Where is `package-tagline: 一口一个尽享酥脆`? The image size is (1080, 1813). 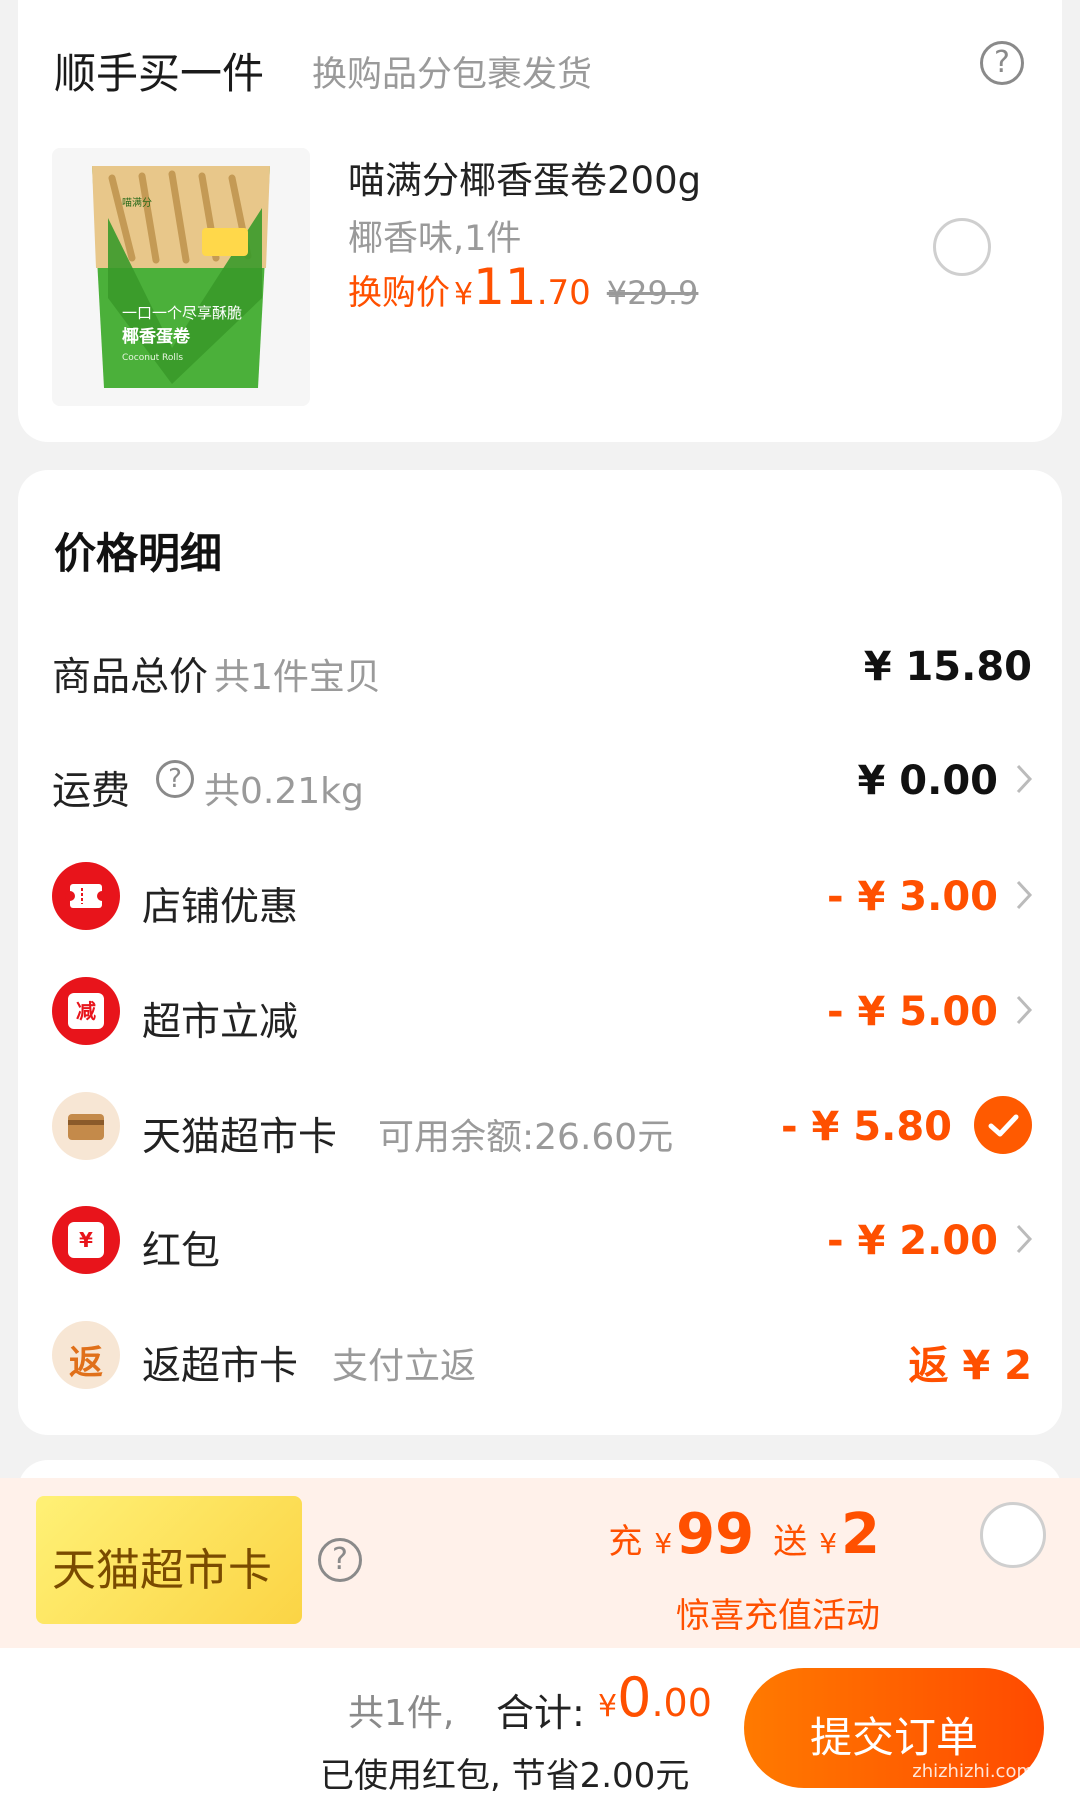
package-tagline: 一口一个尽享酥脆 is located at coordinates (182, 313).